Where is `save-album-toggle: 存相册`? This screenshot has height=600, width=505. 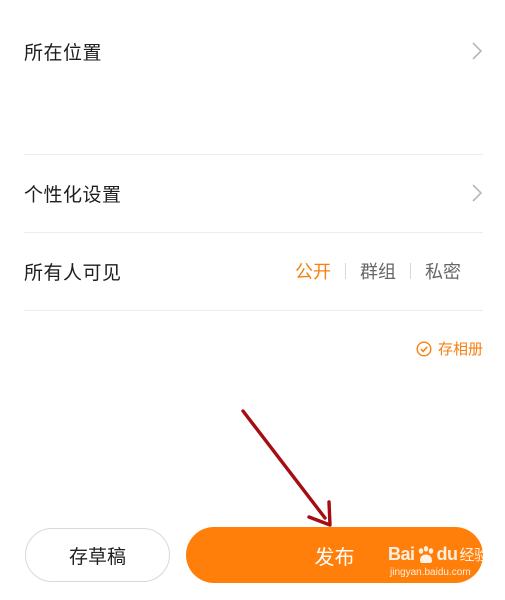
save-album-toggle: 存相册 is located at coordinates (449, 348).